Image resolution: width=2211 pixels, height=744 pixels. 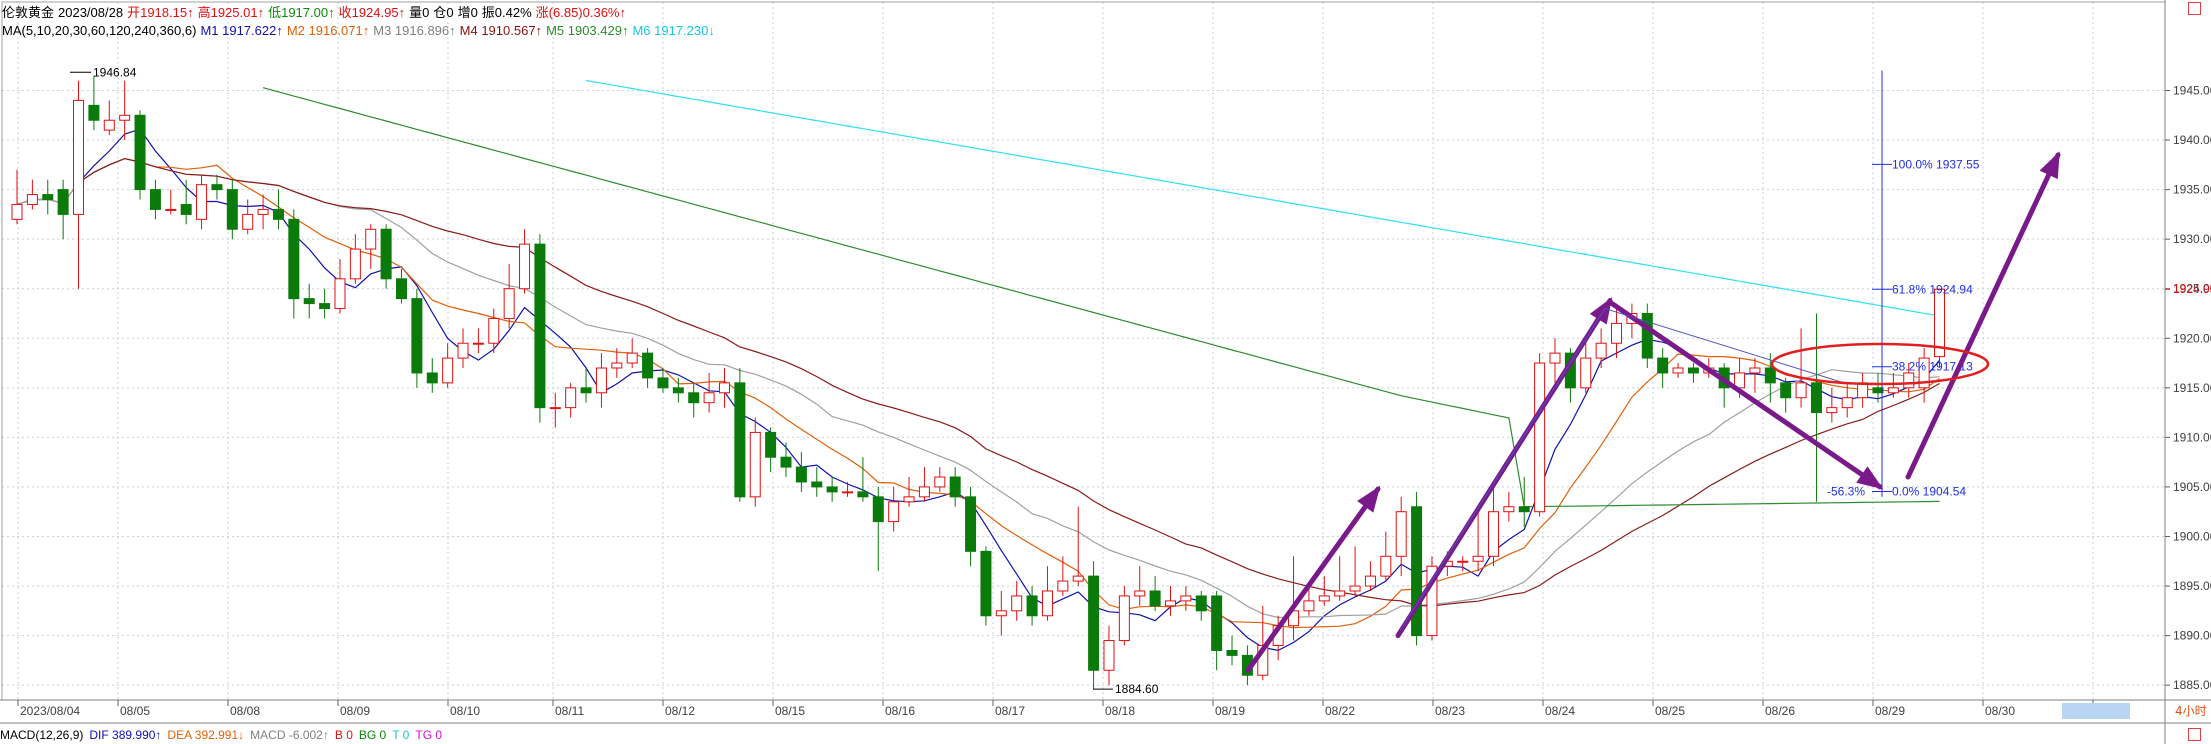 I want to click on ma-m6: M6 1917.230↓, so click(x=673, y=30).